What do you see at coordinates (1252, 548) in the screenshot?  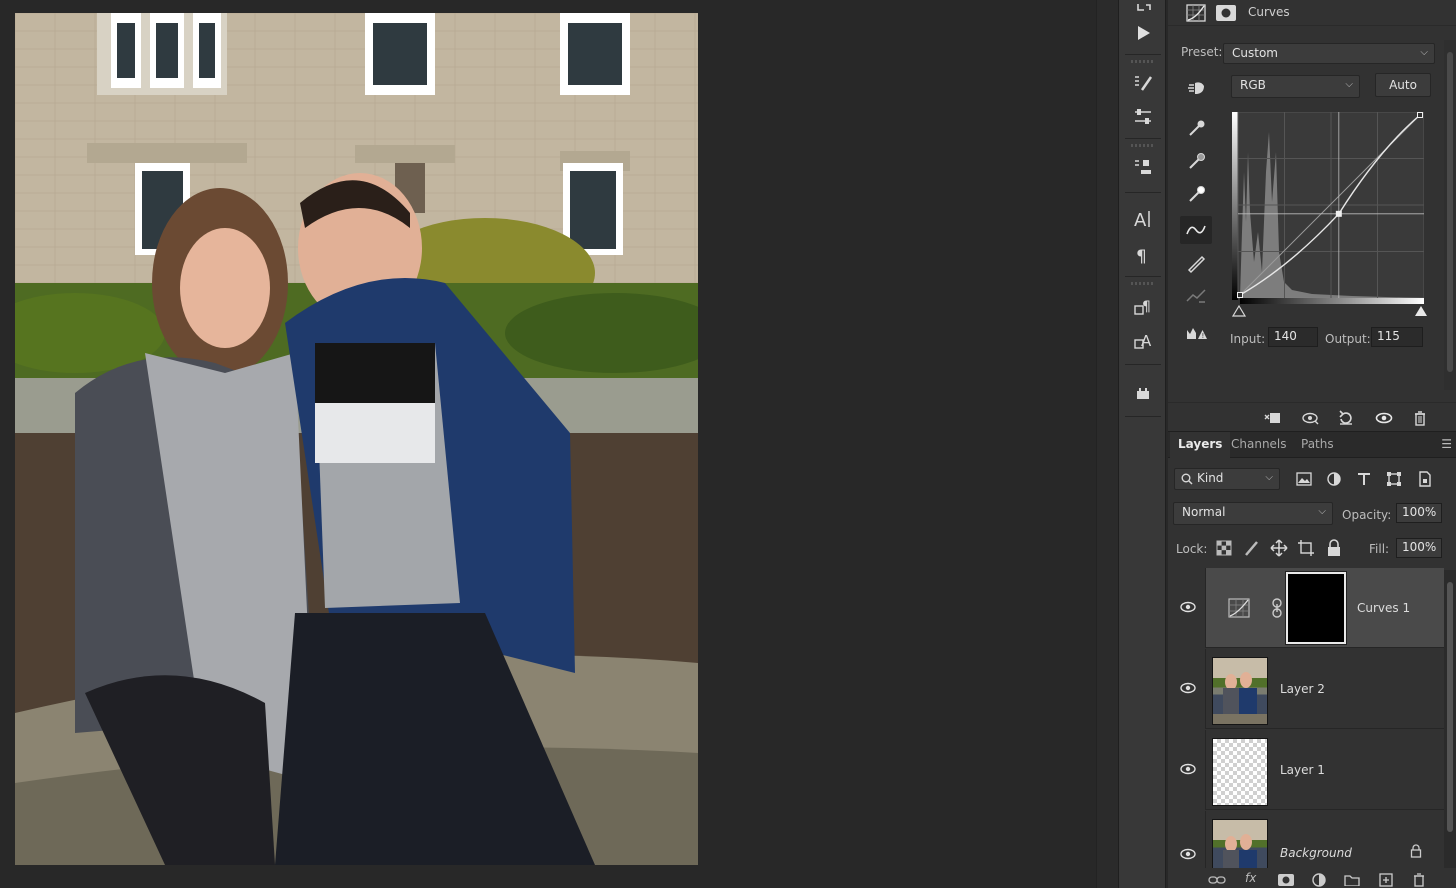 I see `lock-image-pixels-icon` at bounding box center [1252, 548].